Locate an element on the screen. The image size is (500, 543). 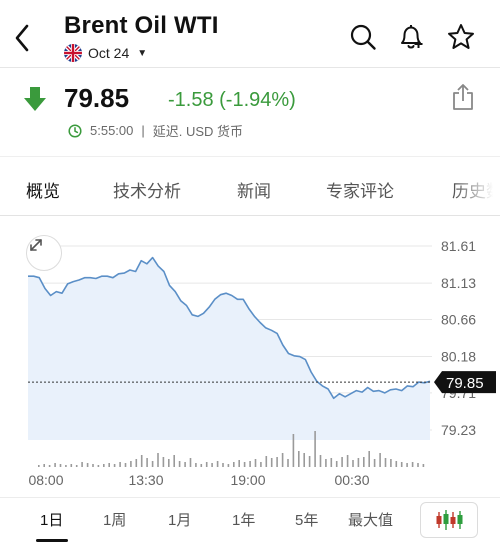
quote-status: 5:55:00 | 延迟. USD 货币 is located at coordinates (155, 130).